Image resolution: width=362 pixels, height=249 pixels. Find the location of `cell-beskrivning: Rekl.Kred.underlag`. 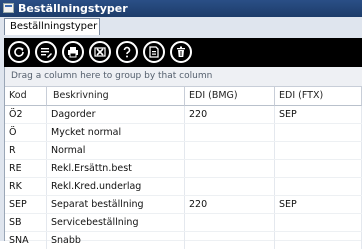

cell-beskrivning: Rekl.Kred.underlag is located at coordinates (116, 186).